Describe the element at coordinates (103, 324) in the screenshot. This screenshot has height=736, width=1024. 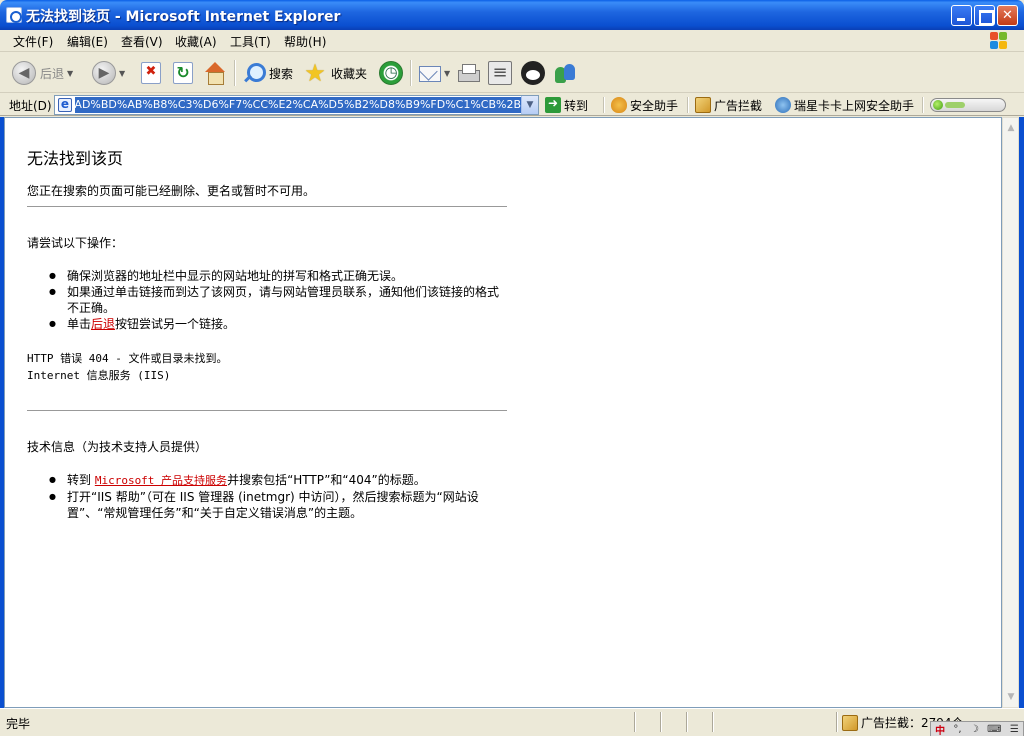
I see `back-link: 后退` at that location.